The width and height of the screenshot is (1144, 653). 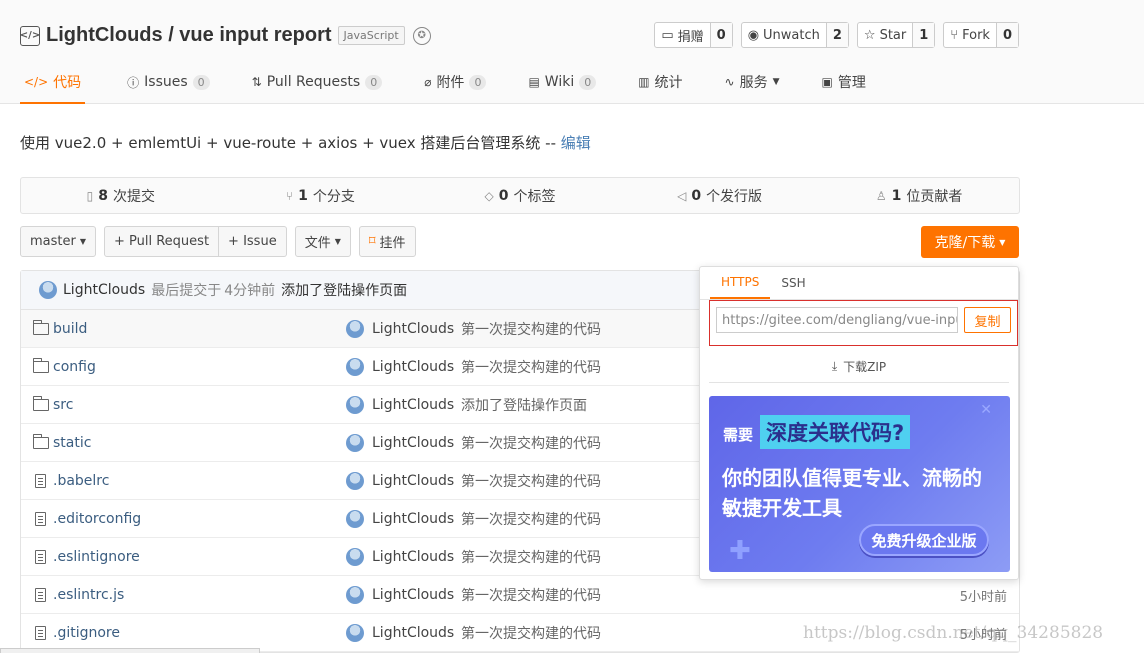 I want to click on file-name: src, so click(x=53, y=405).